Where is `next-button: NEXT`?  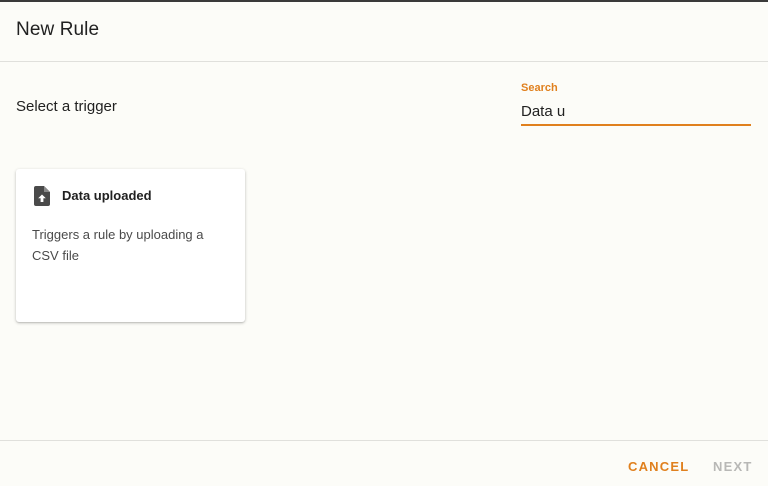
next-button: NEXT is located at coordinates (732, 466).